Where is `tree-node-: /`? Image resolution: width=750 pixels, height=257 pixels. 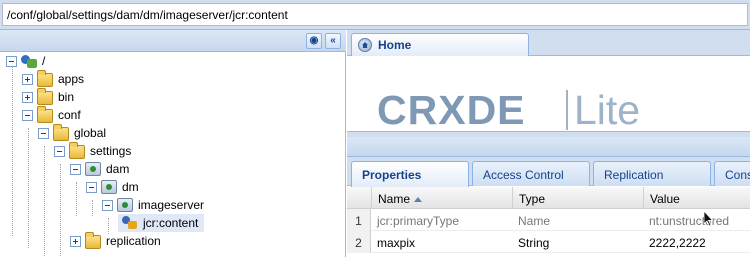
tree-node-: / is located at coordinates (25, 61).